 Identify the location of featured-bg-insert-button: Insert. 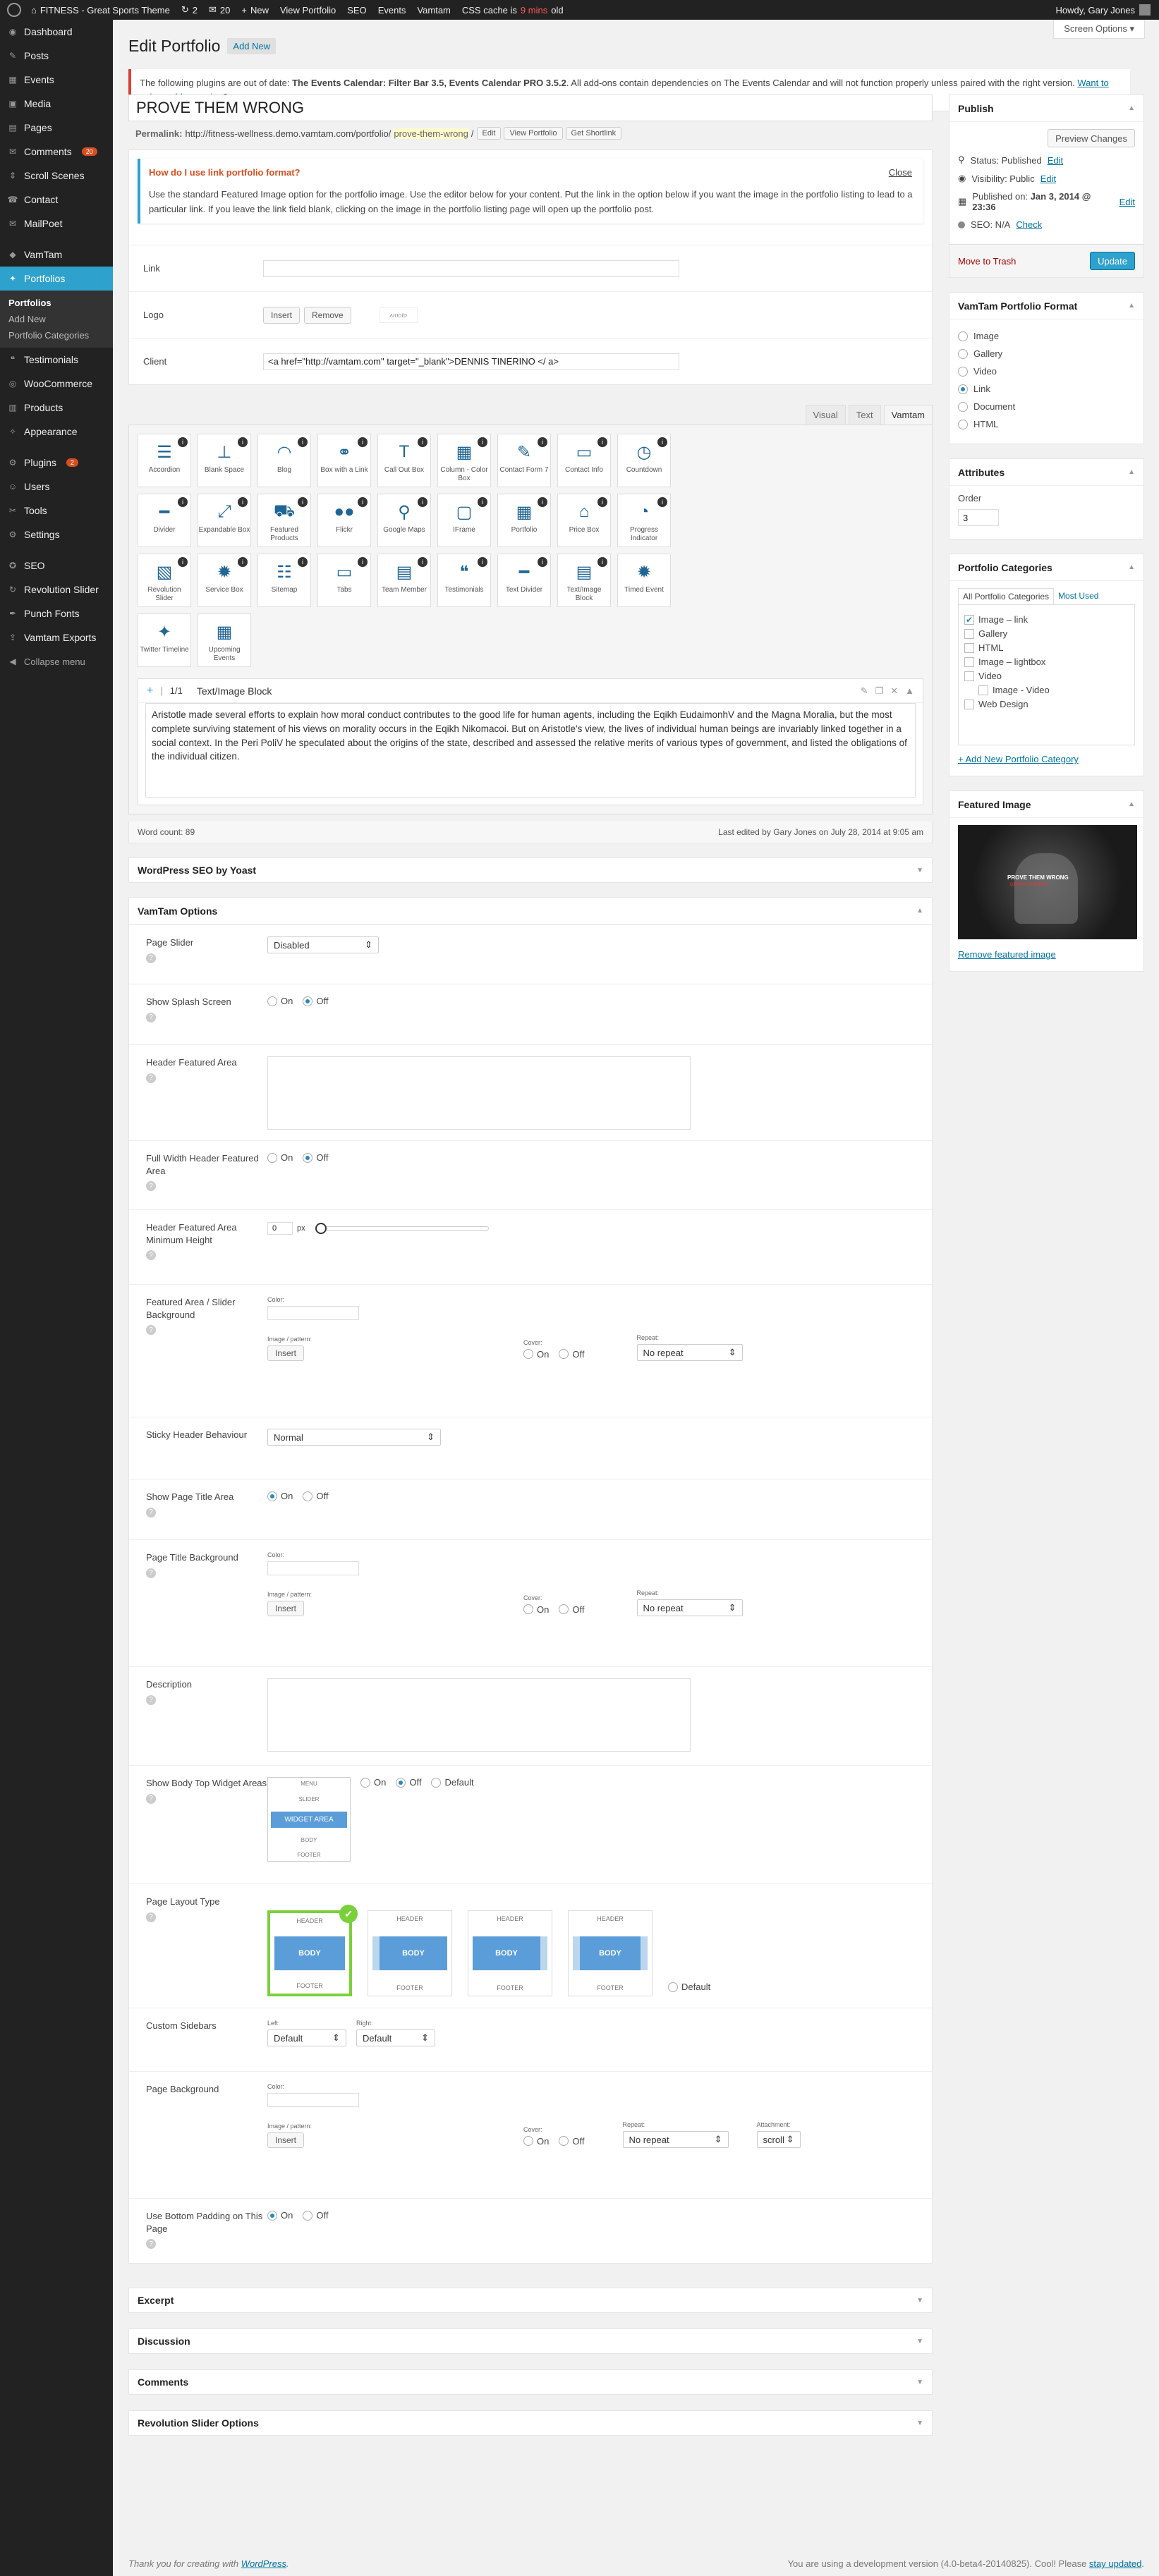
(286, 1354).